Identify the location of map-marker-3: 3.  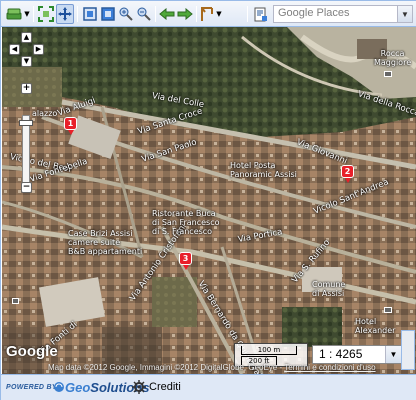
(185, 261).